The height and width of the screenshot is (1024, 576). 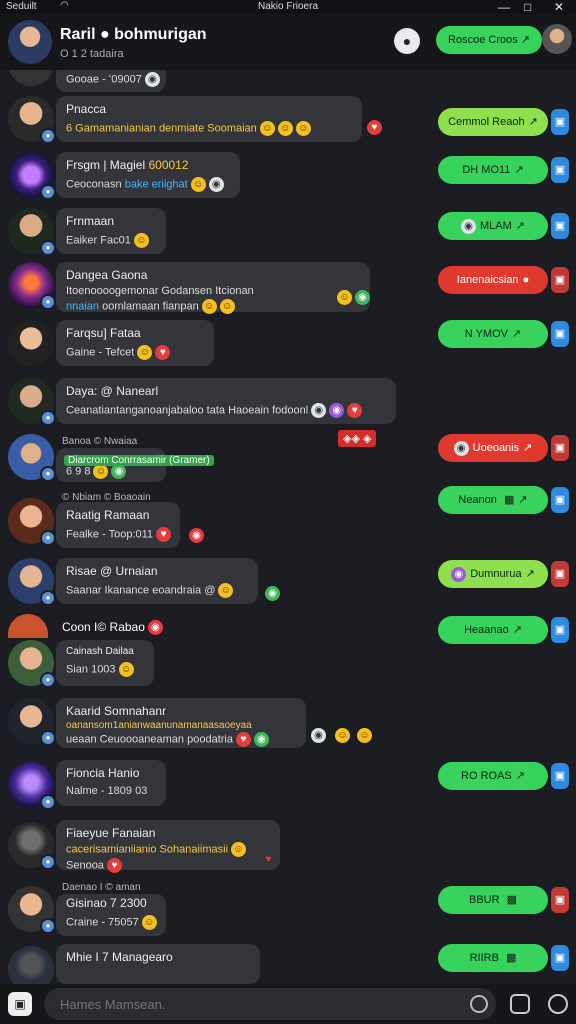 I want to click on record-icon, so click(x=479, y=1004).